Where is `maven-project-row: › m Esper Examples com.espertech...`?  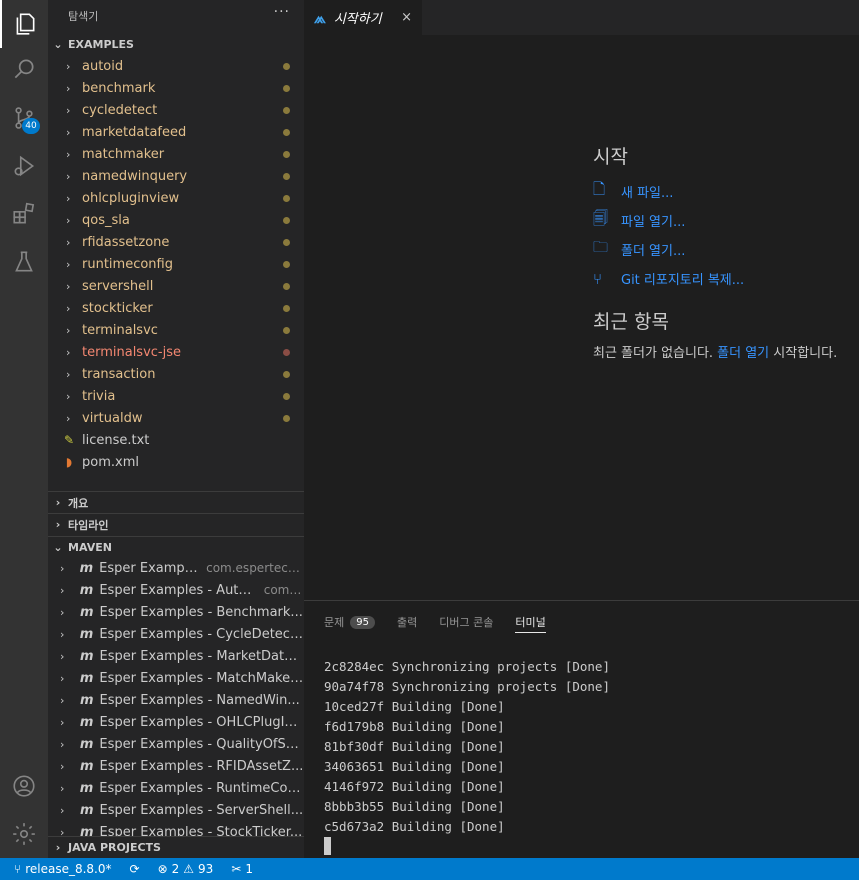
maven-project-row: › m Esper Examples com.espertech... is located at coordinates (176, 568).